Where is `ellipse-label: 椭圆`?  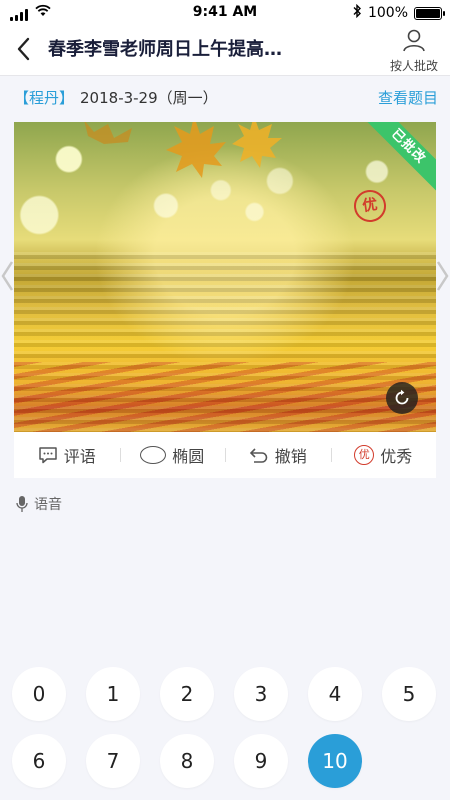 ellipse-label: 椭圆 is located at coordinates (188, 456).